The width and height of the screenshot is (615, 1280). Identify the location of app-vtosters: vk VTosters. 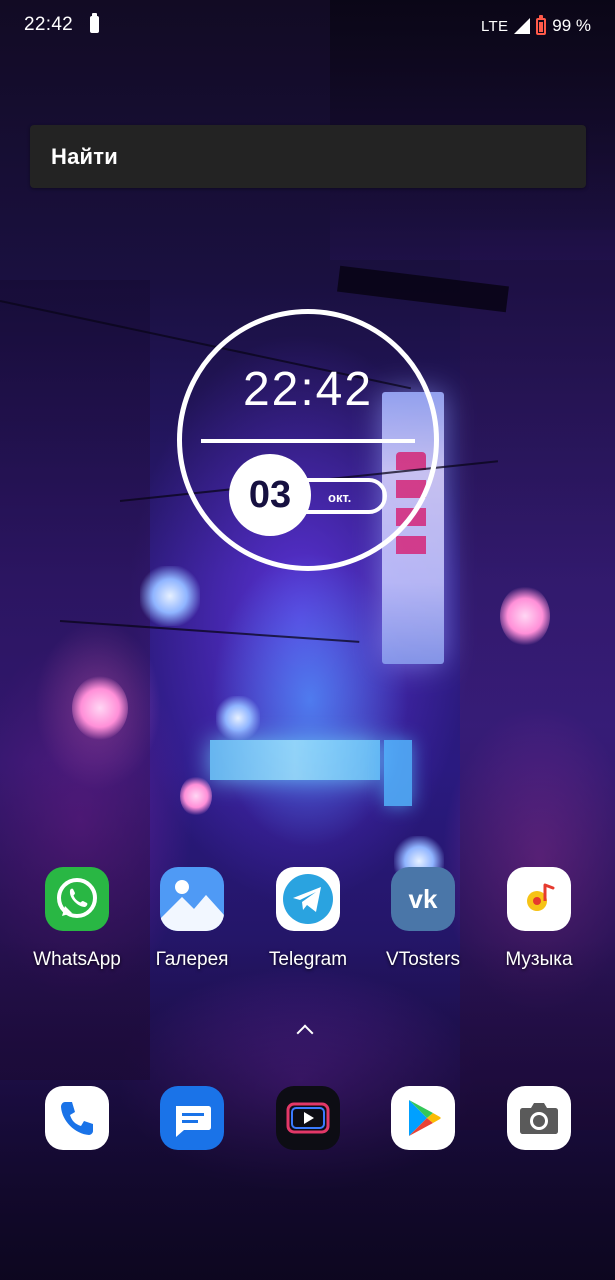
(423, 919).